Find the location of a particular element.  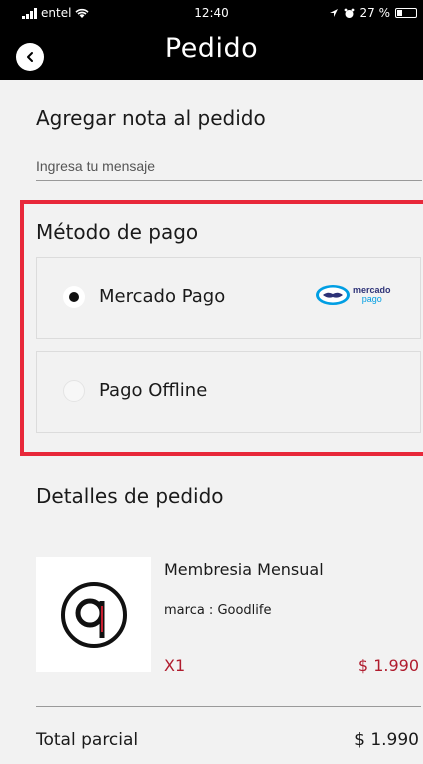

radio-mercado-pago is located at coordinates (74, 297).